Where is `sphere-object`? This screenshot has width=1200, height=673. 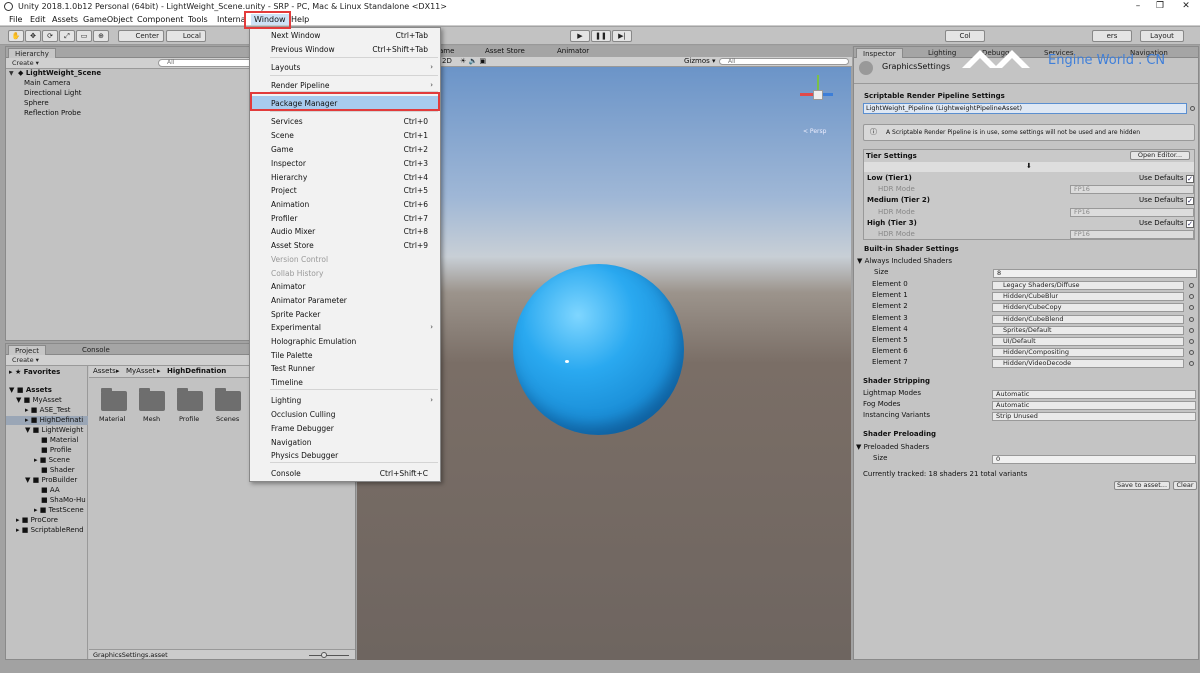
sphere-object is located at coordinates (598, 349).